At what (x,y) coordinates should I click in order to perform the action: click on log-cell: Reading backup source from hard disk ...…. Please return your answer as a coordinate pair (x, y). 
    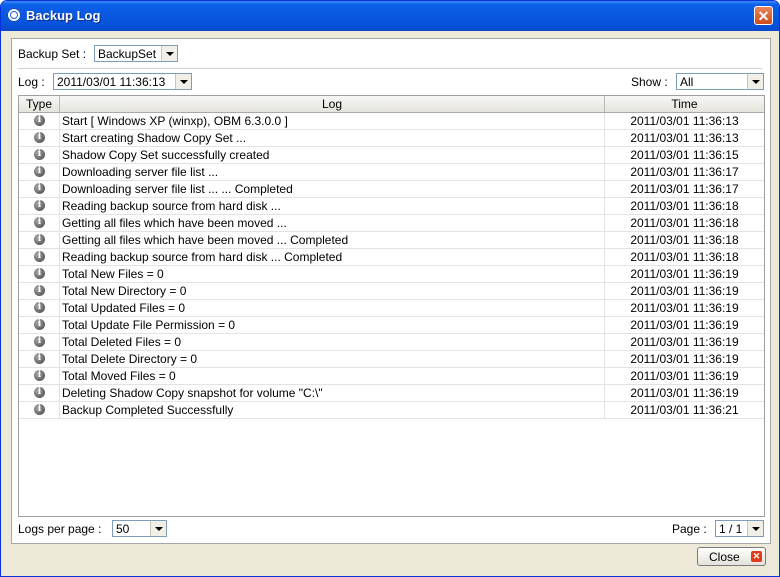
    Looking at the image, I should click on (332, 257).